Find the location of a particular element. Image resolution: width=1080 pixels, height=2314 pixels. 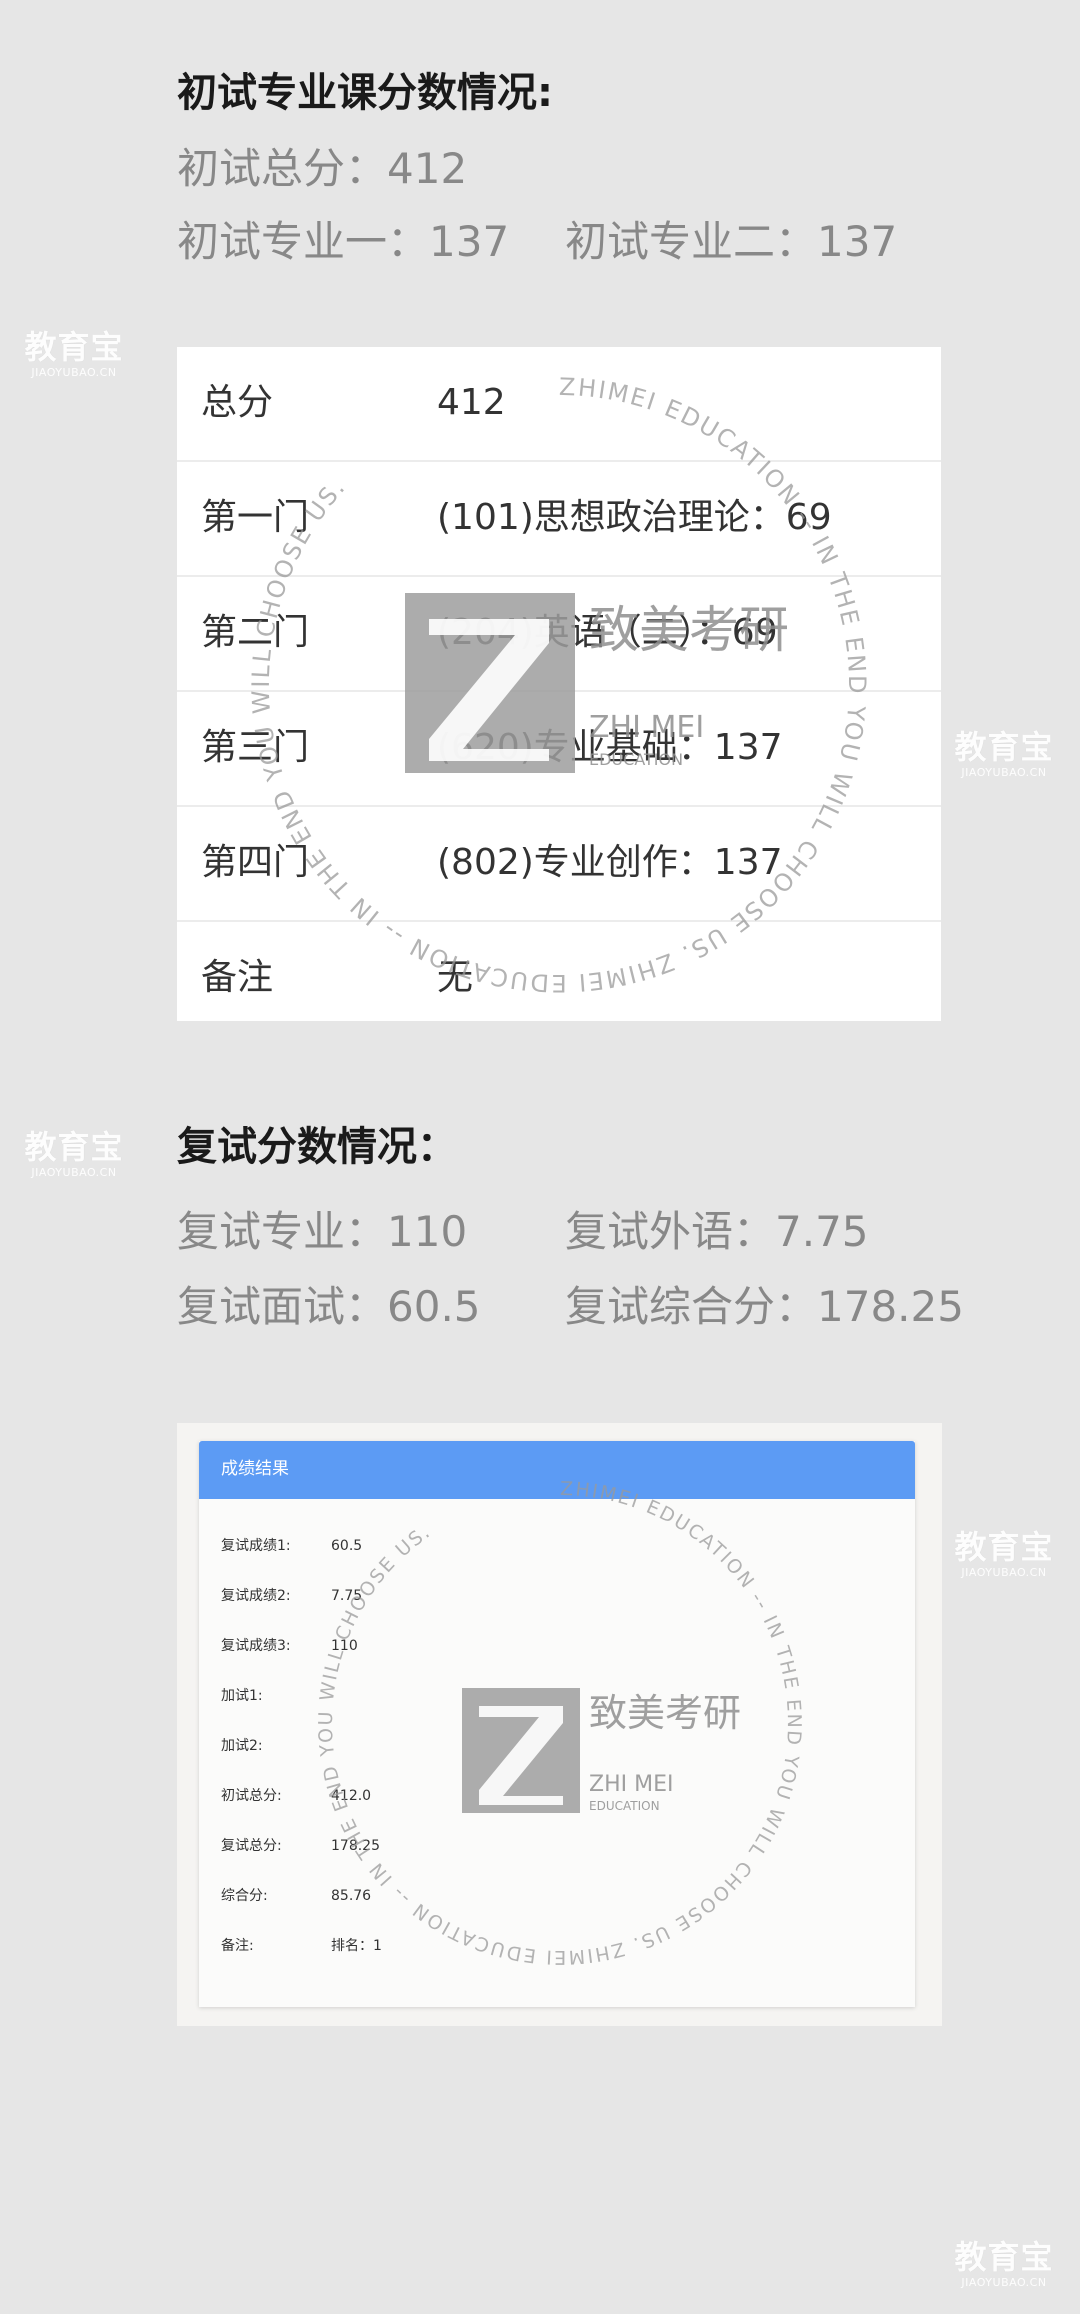

preliminary-total: 初试总分：412 is located at coordinates (322, 168).